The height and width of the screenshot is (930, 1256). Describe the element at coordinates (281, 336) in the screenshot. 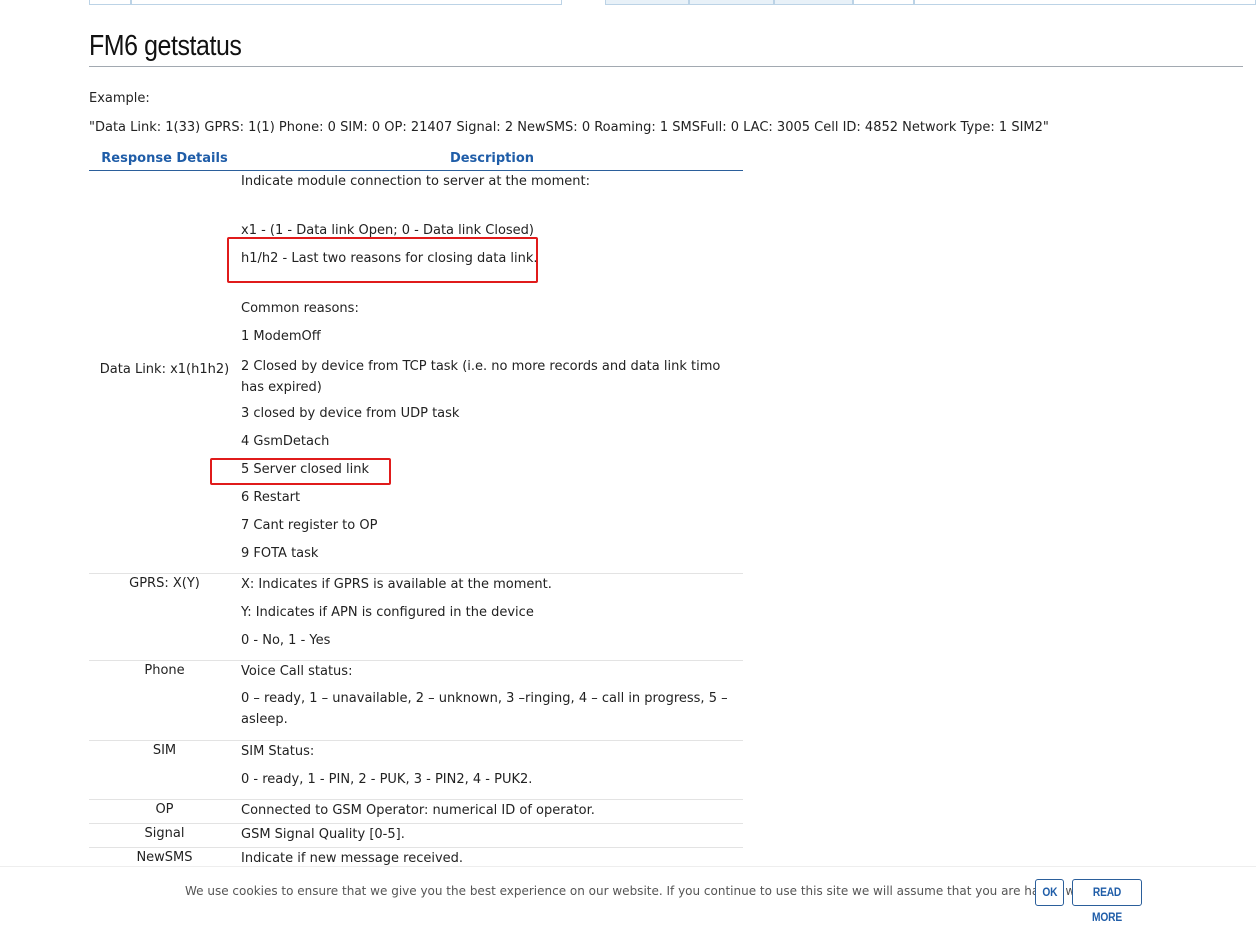

I see `description-line: 1 ModemOff` at that location.